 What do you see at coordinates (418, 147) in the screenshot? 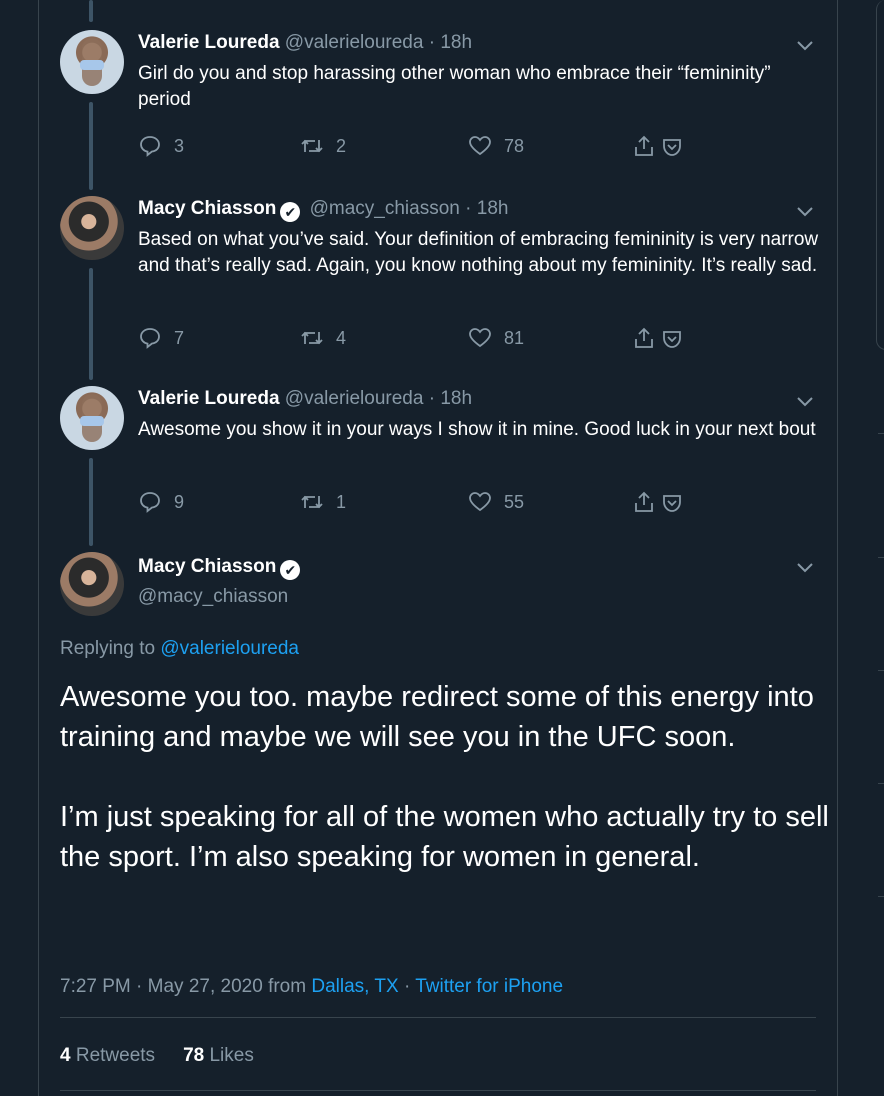
I see `tweet-actions: 3 2 78` at bounding box center [418, 147].